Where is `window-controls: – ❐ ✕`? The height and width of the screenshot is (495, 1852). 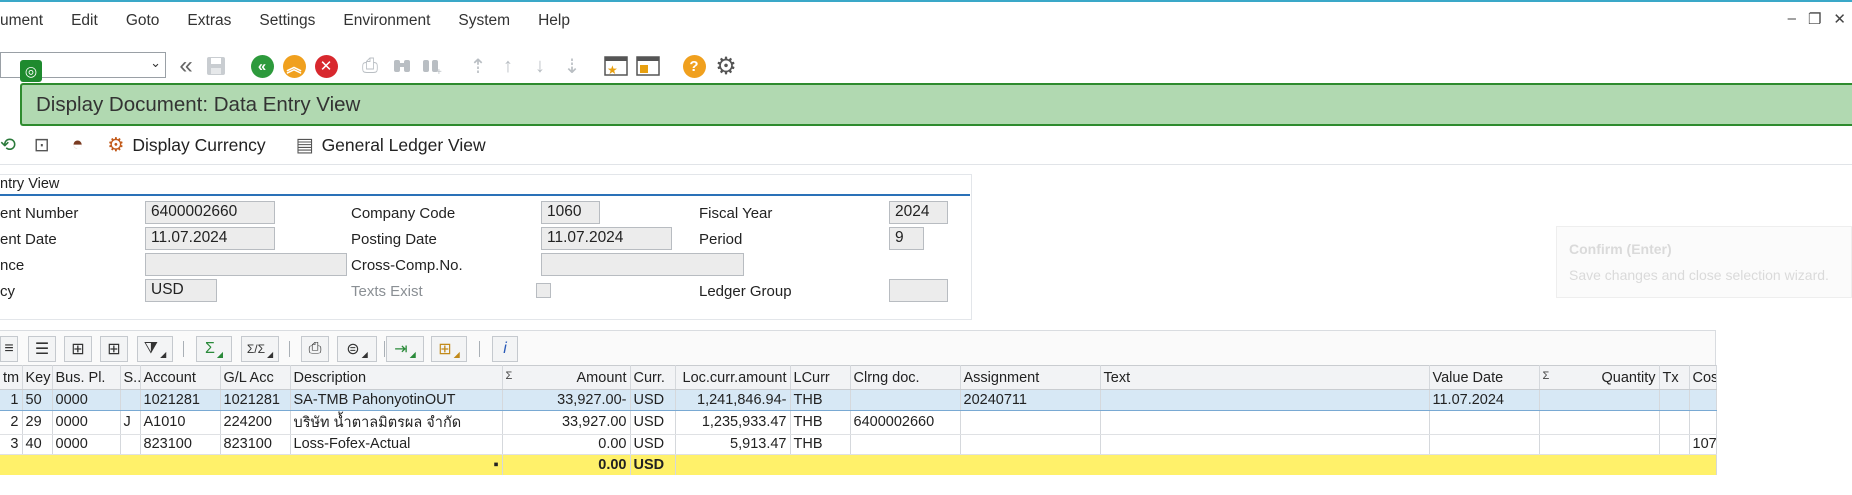 window-controls: – ❐ ✕ is located at coordinates (1817, 19).